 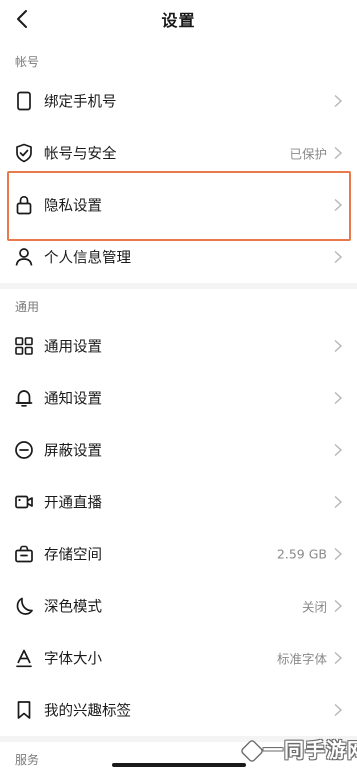 I want to click on row-dark-mode: 深色模式 关闭, so click(x=178, y=606).